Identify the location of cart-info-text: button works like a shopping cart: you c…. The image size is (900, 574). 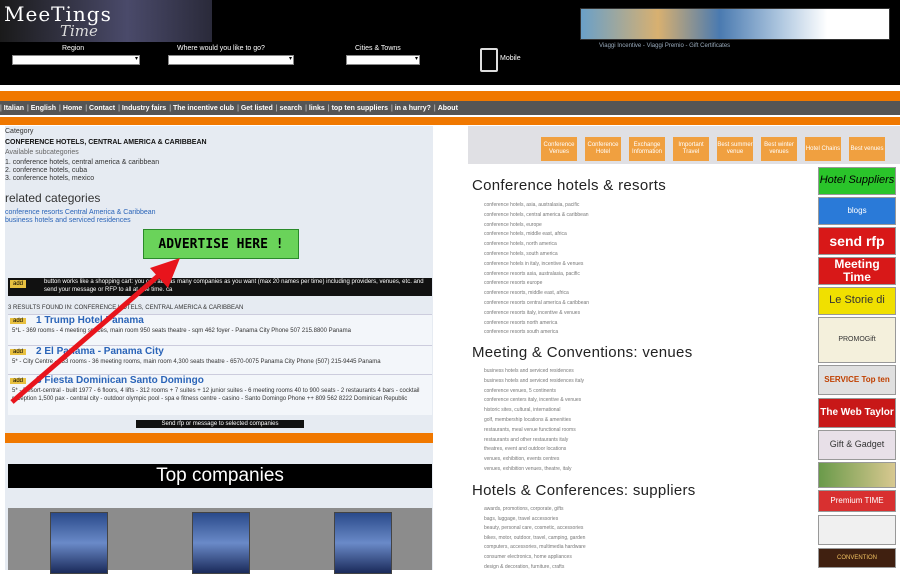
(234, 286).